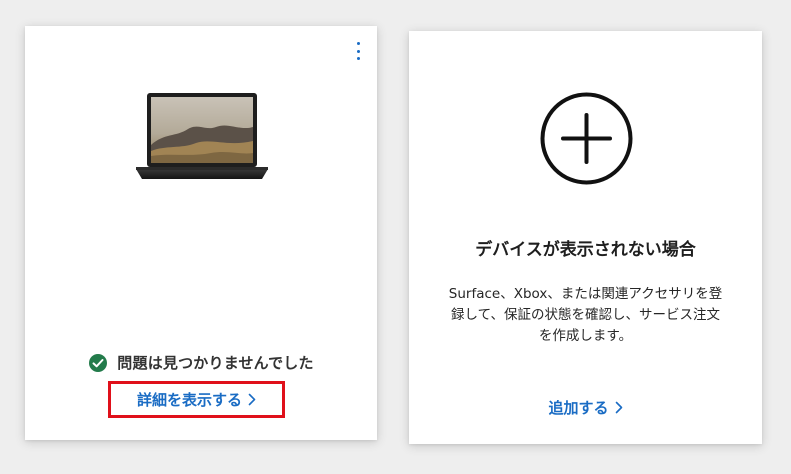 The height and width of the screenshot is (474, 791). What do you see at coordinates (189, 400) in the screenshot?
I see `view-details-label: 詳細を表示する` at bounding box center [189, 400].